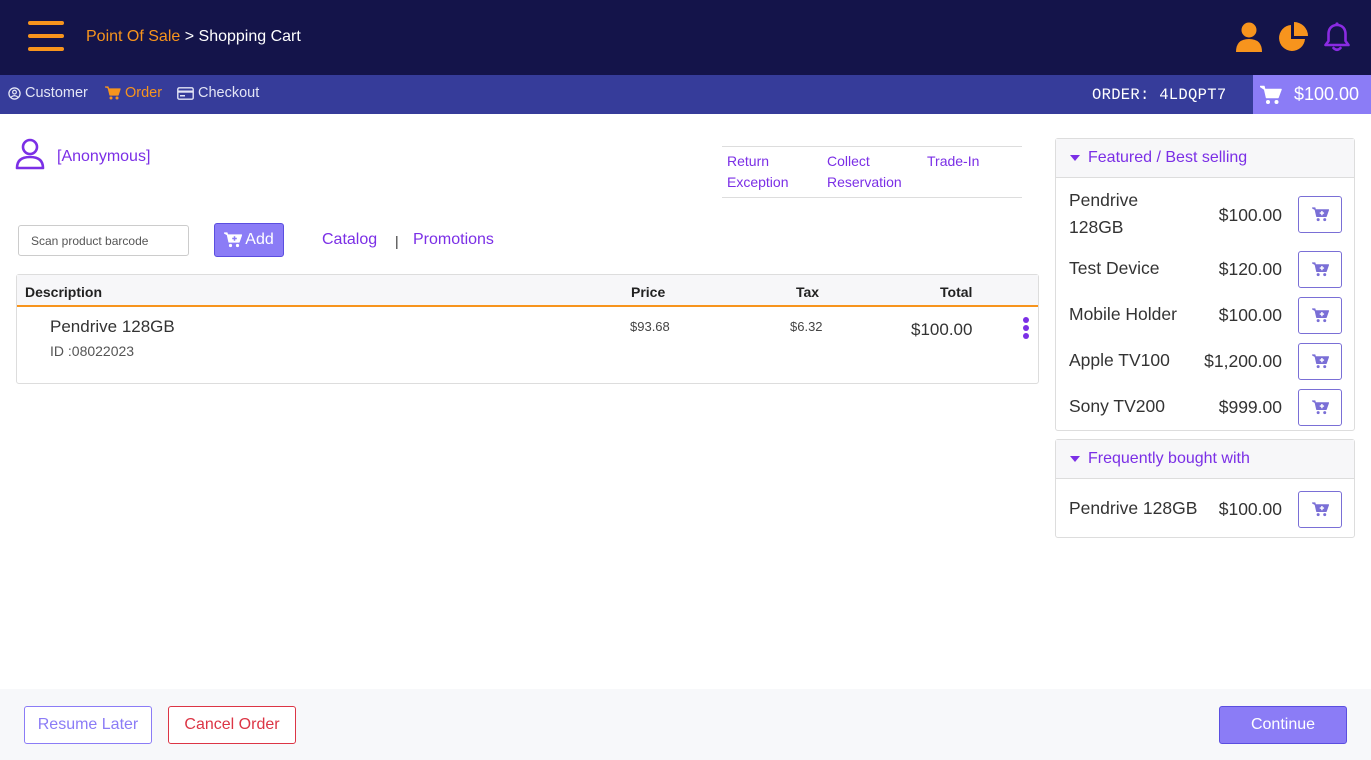 The image size is (1371, 760). I want to click on user-icon, so click(1249, 37).